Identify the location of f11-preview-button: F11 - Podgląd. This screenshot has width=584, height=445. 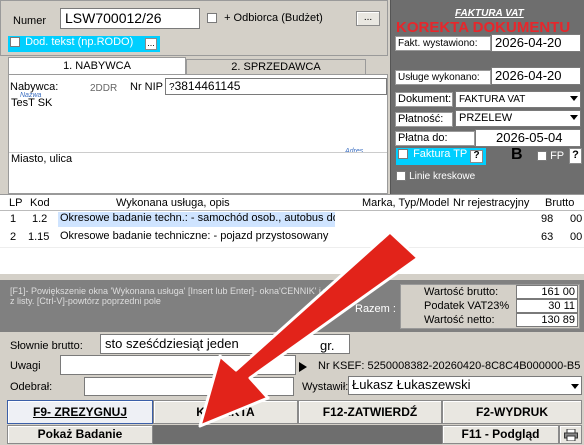
(500, 434).